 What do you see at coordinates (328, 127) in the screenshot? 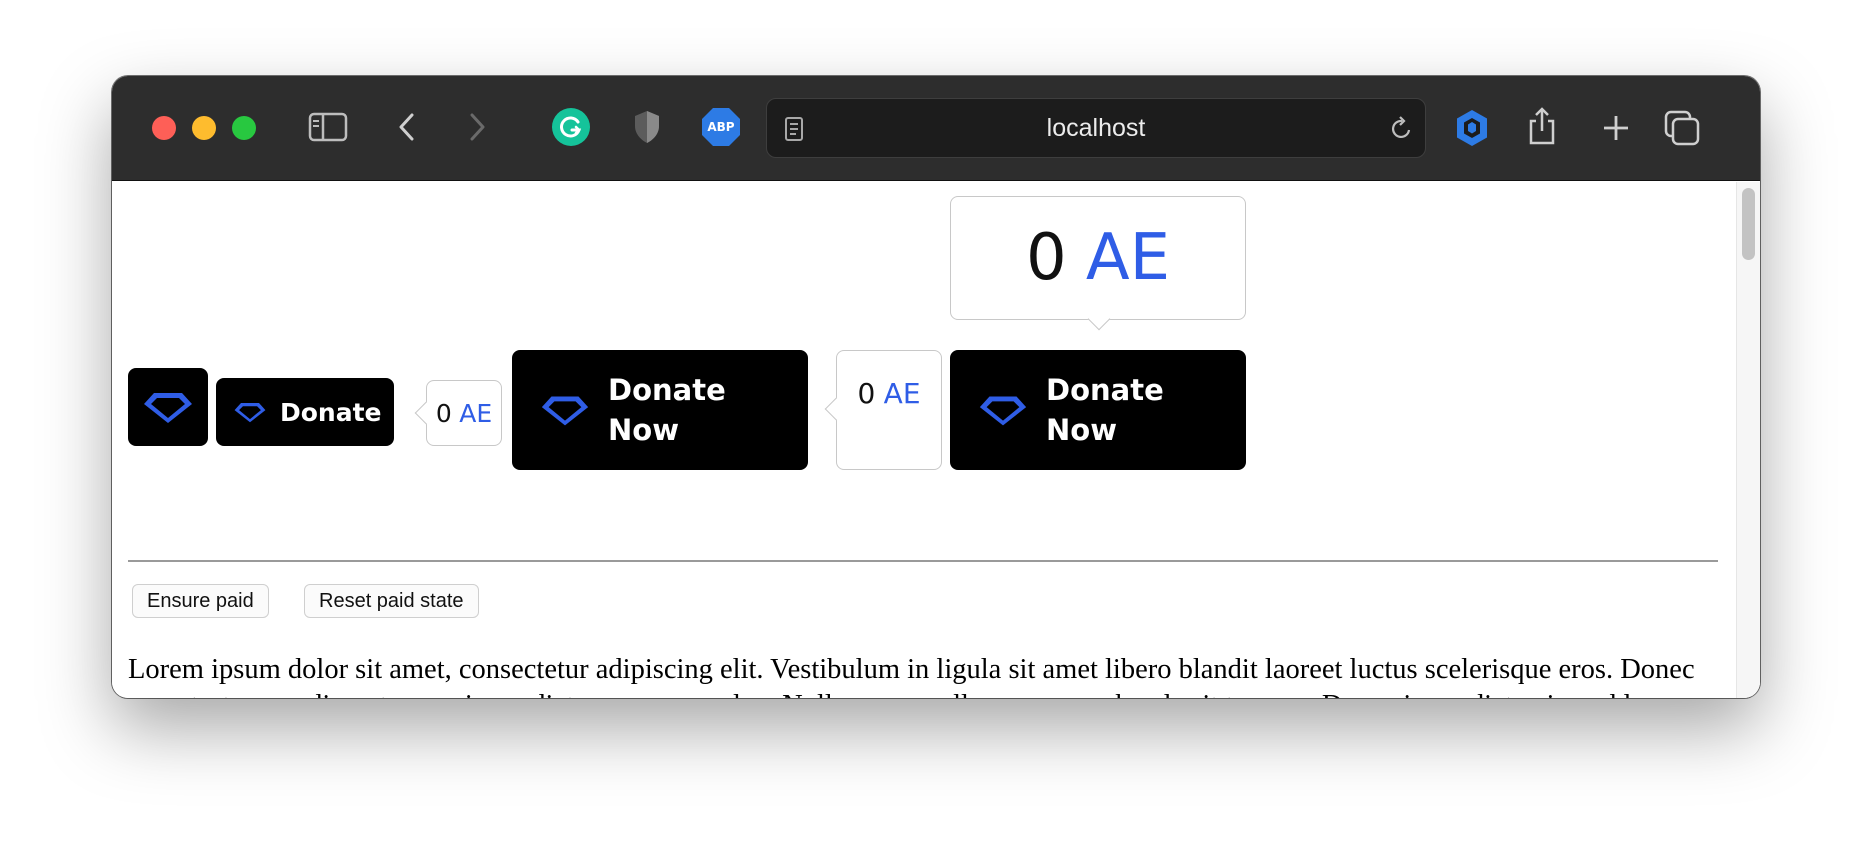
I see `sidebar-toggle-icon` at bounding box center [328, 127].